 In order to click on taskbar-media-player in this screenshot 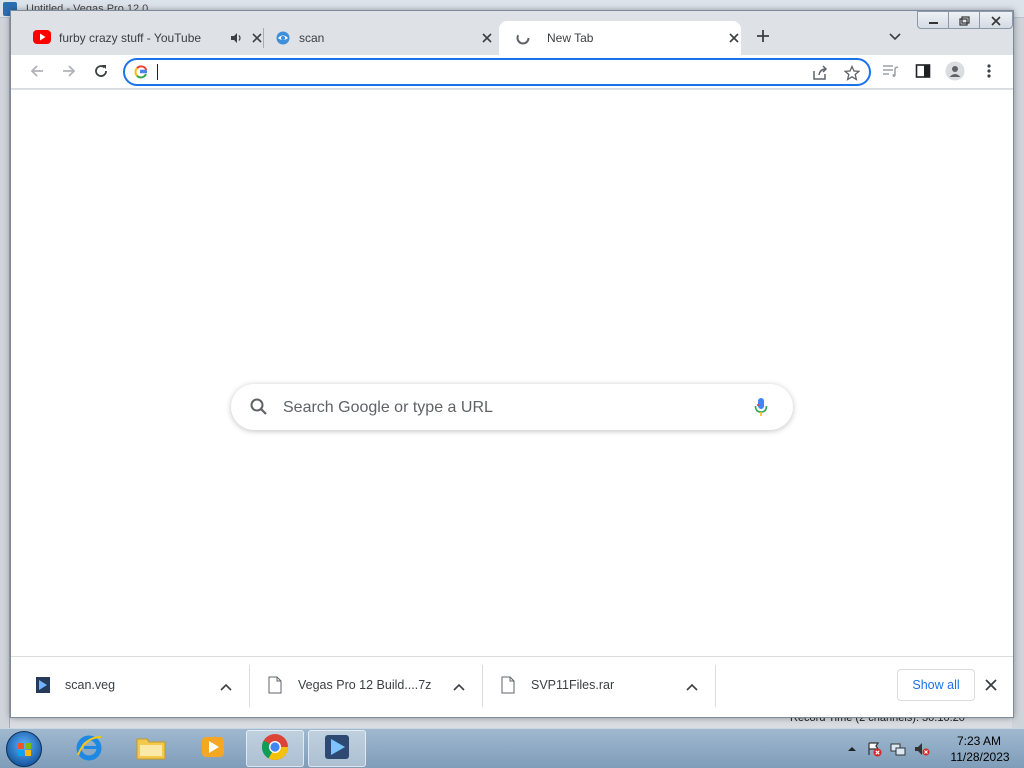, I will do `click(213, 748)`.